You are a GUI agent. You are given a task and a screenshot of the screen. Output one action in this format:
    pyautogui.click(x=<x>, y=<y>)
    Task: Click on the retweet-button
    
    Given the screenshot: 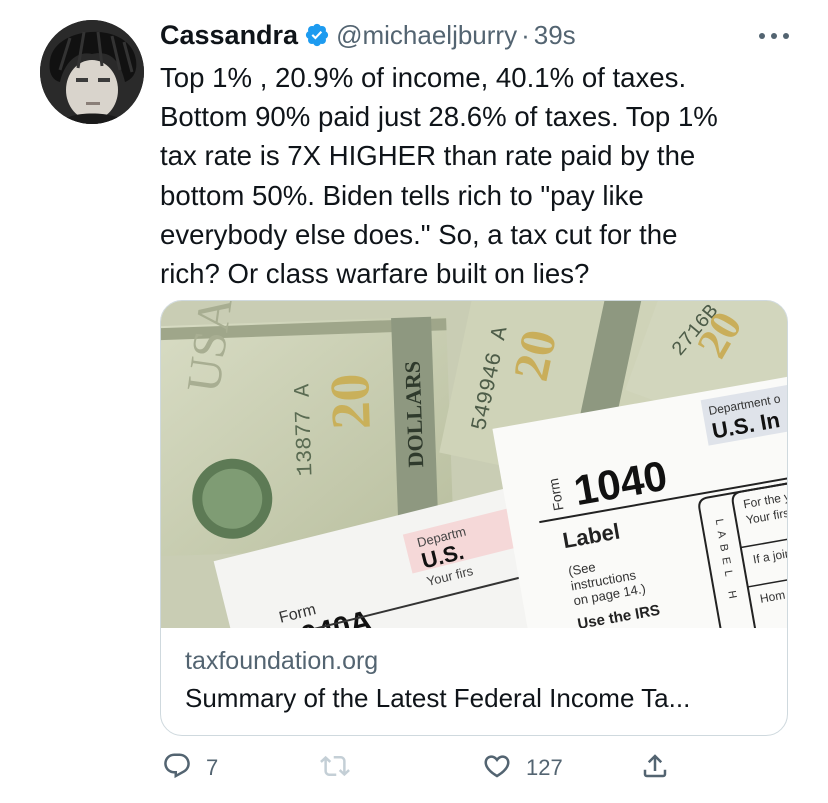 What is the action you would take?
    pyautogui.click(x=342, y=768)
    